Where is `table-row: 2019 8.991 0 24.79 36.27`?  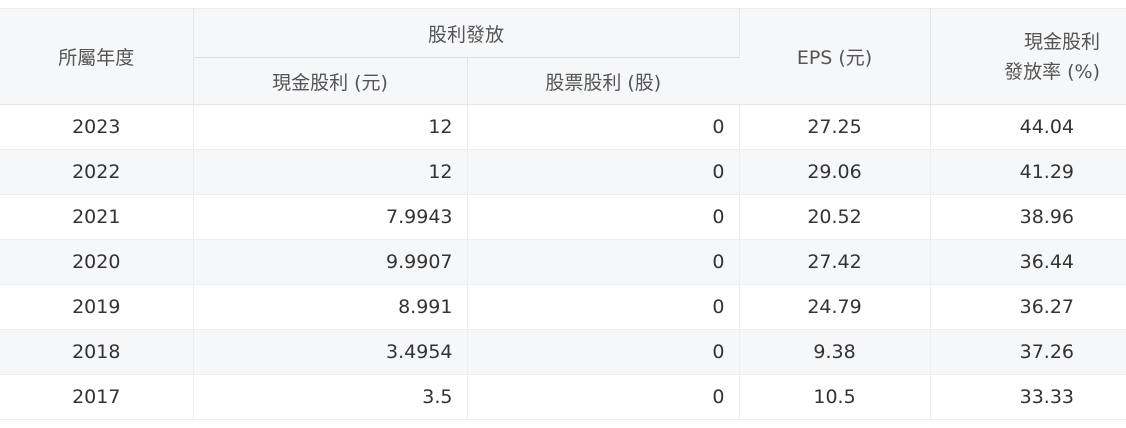 table-row: 2019 8.991 0 24.79 36.27 is located at coordinates (563, 307).